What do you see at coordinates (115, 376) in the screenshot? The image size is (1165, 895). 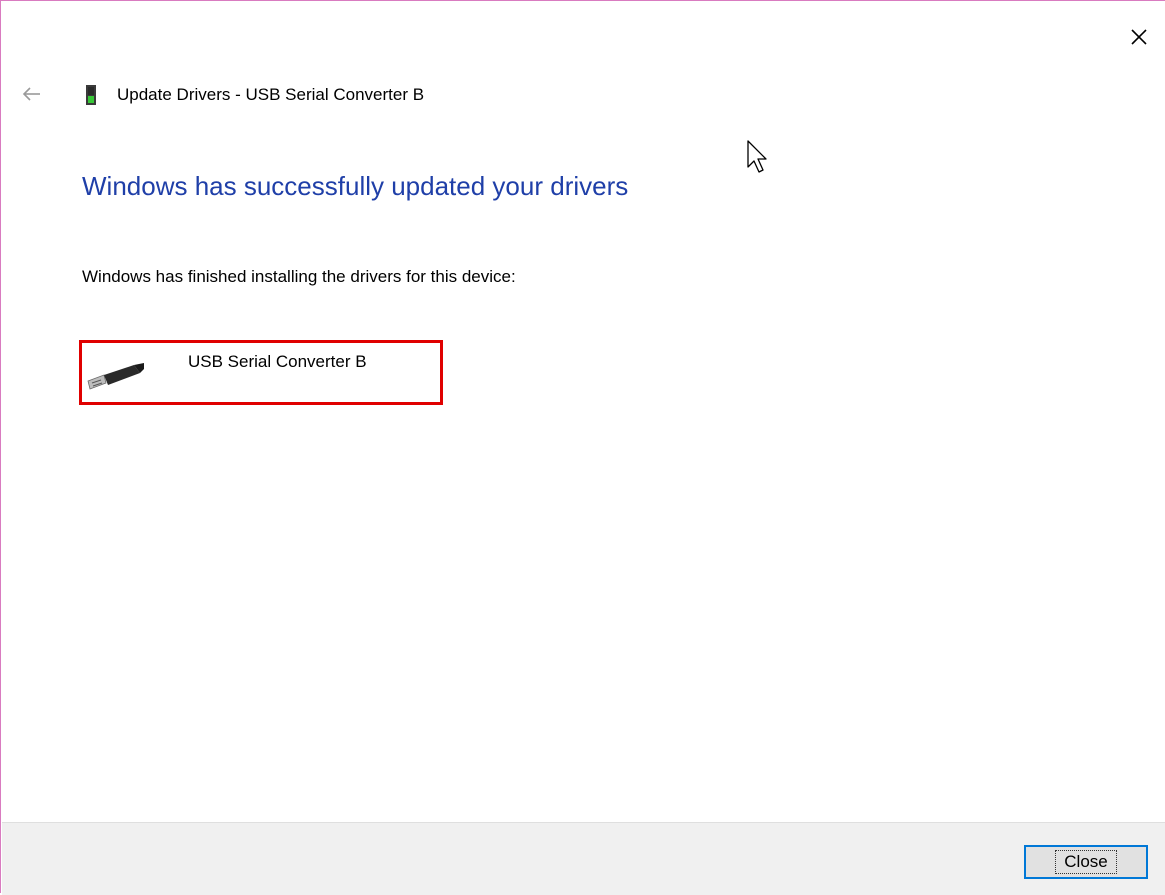 I see `usb-plug-icon` at bounding box center [115, 376].